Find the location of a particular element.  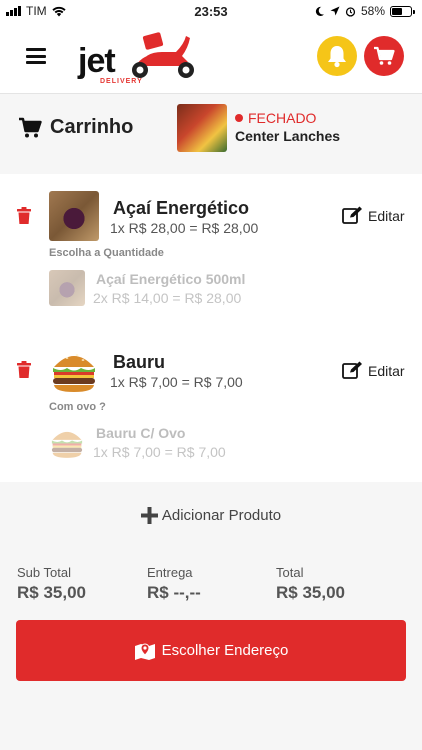

choose-address-label: Escolher Endereço is located at coordinates (225, 650).